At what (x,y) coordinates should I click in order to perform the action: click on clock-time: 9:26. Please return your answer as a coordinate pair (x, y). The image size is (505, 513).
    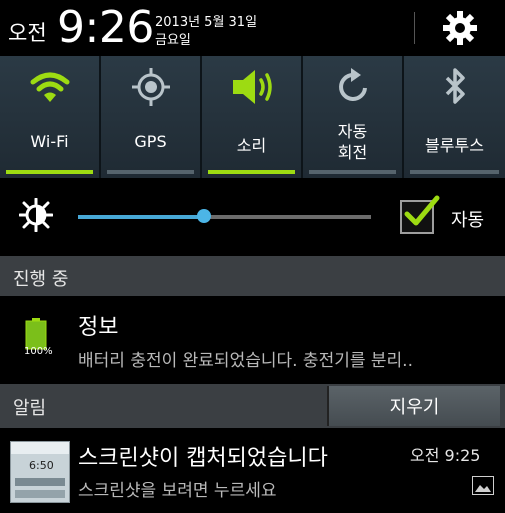
    Looking at the image, I should click on (105, 27).